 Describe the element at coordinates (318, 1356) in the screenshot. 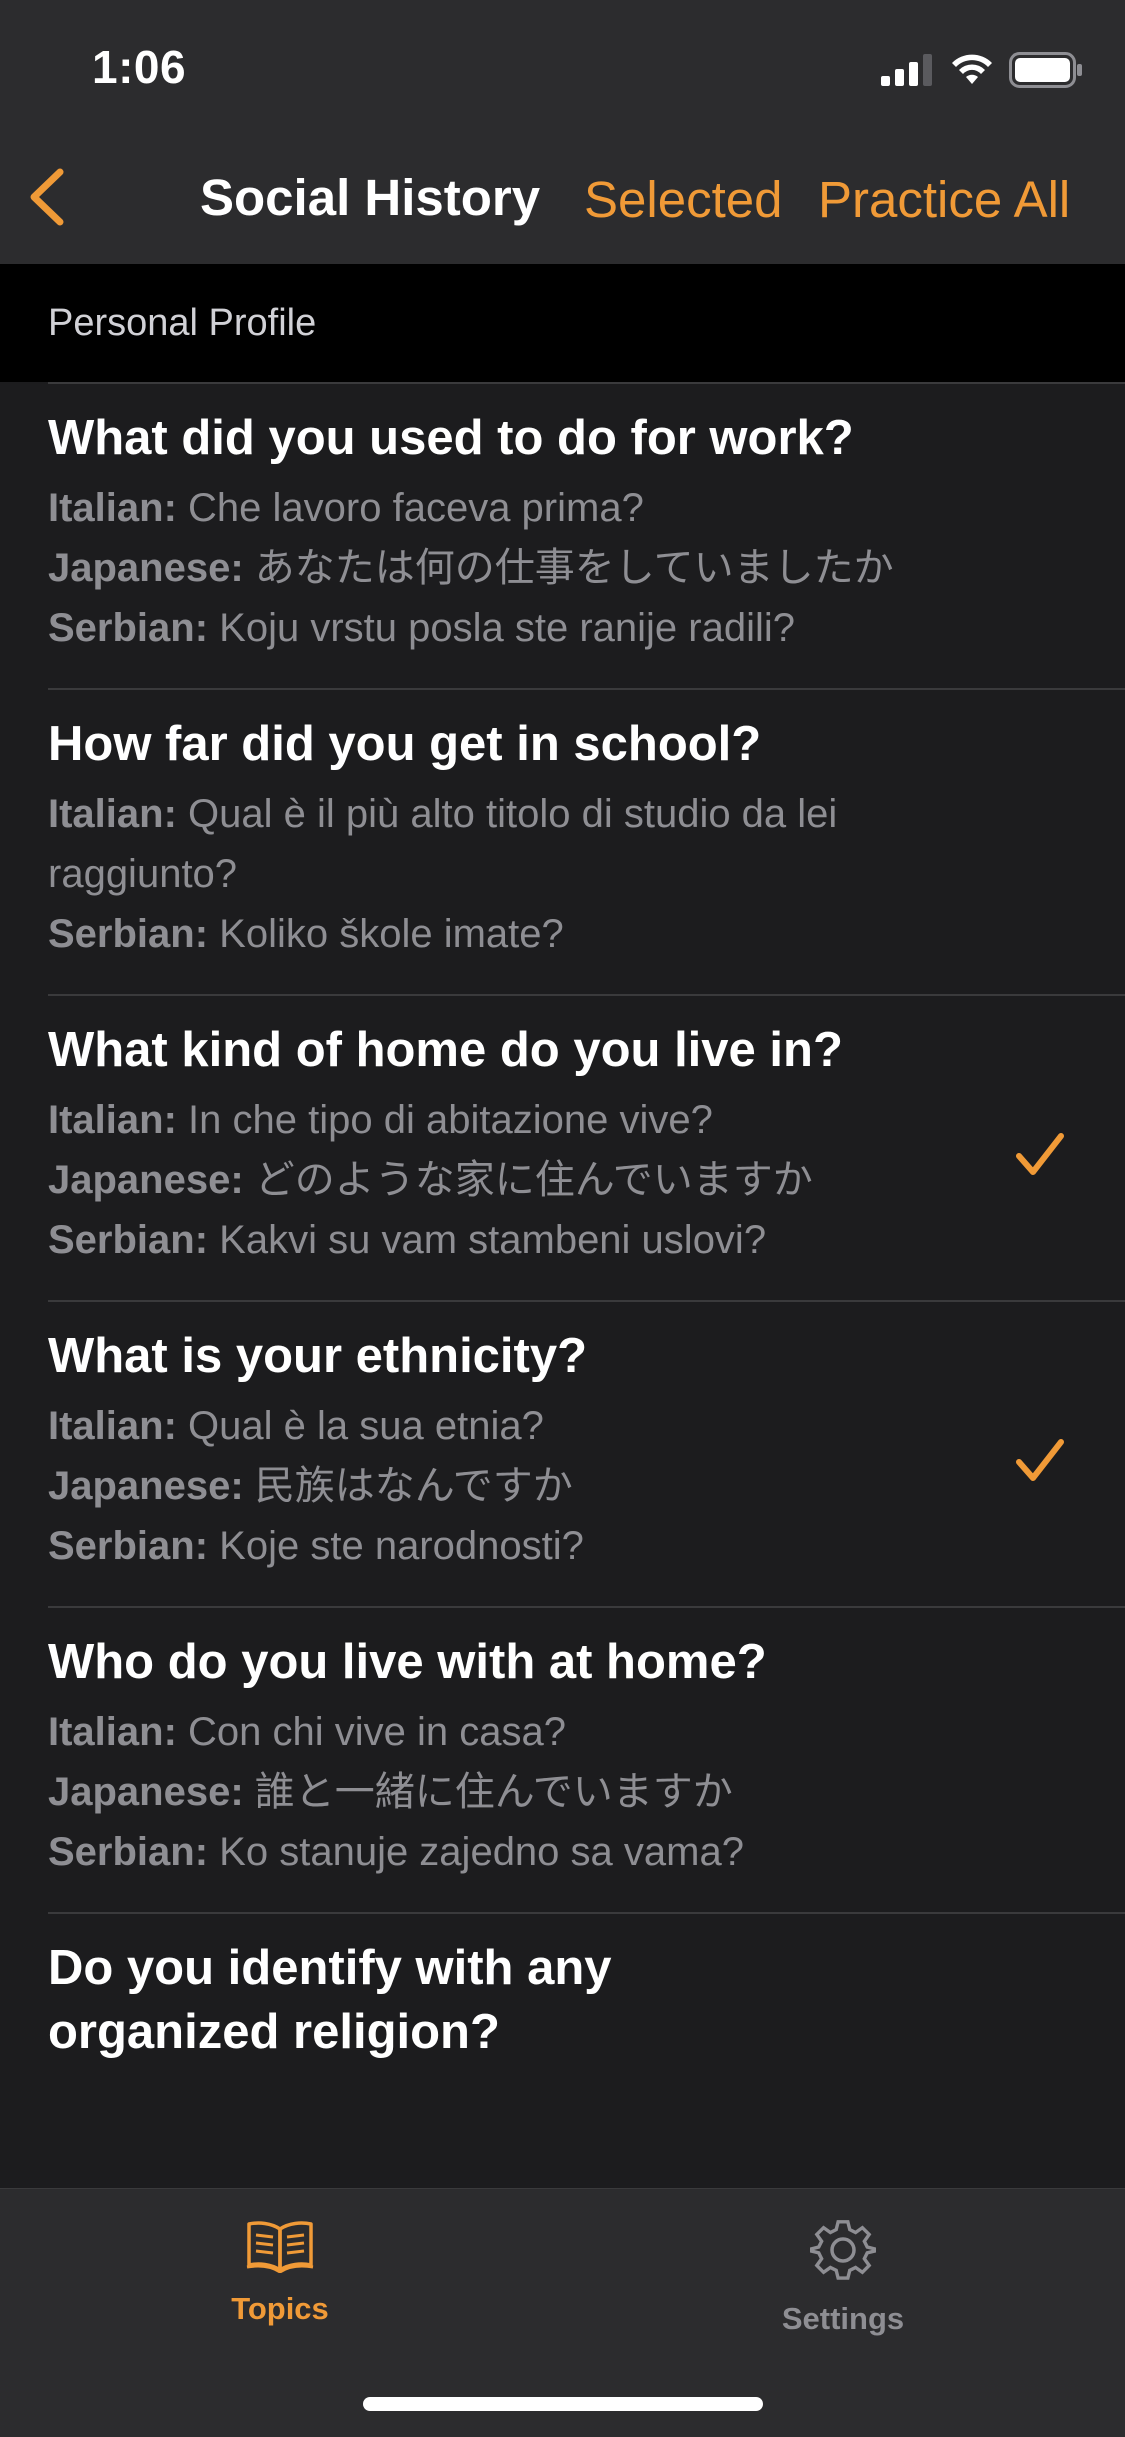

I see `question-text: What is your ethnicity?` at that location.